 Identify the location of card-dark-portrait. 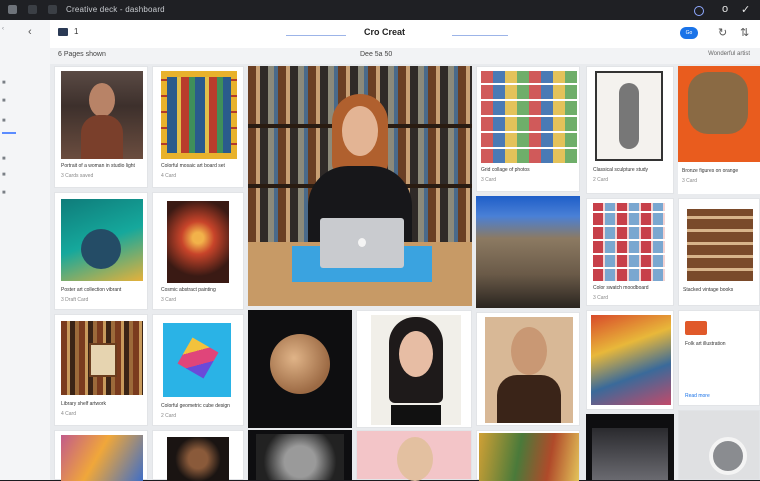
(198, 455).